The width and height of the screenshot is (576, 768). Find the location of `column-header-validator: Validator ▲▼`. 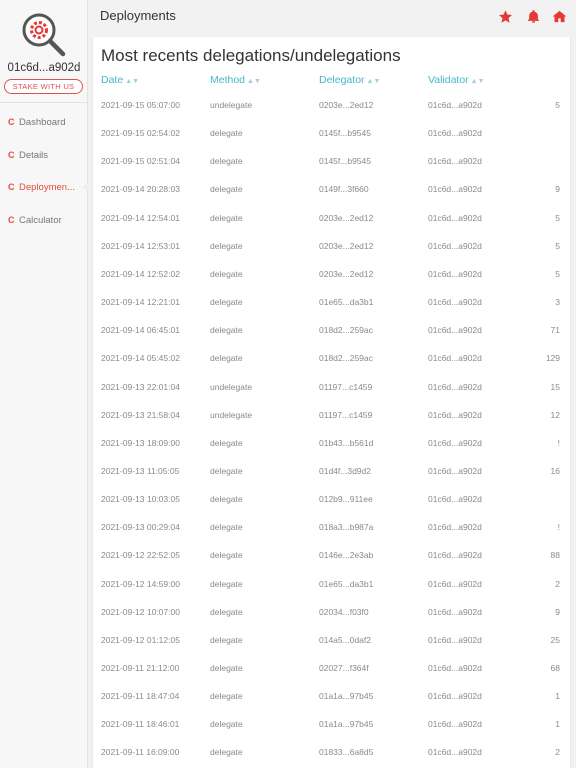

column-header-validator: Validator ▲▼ is located at coordinates (456, 80).